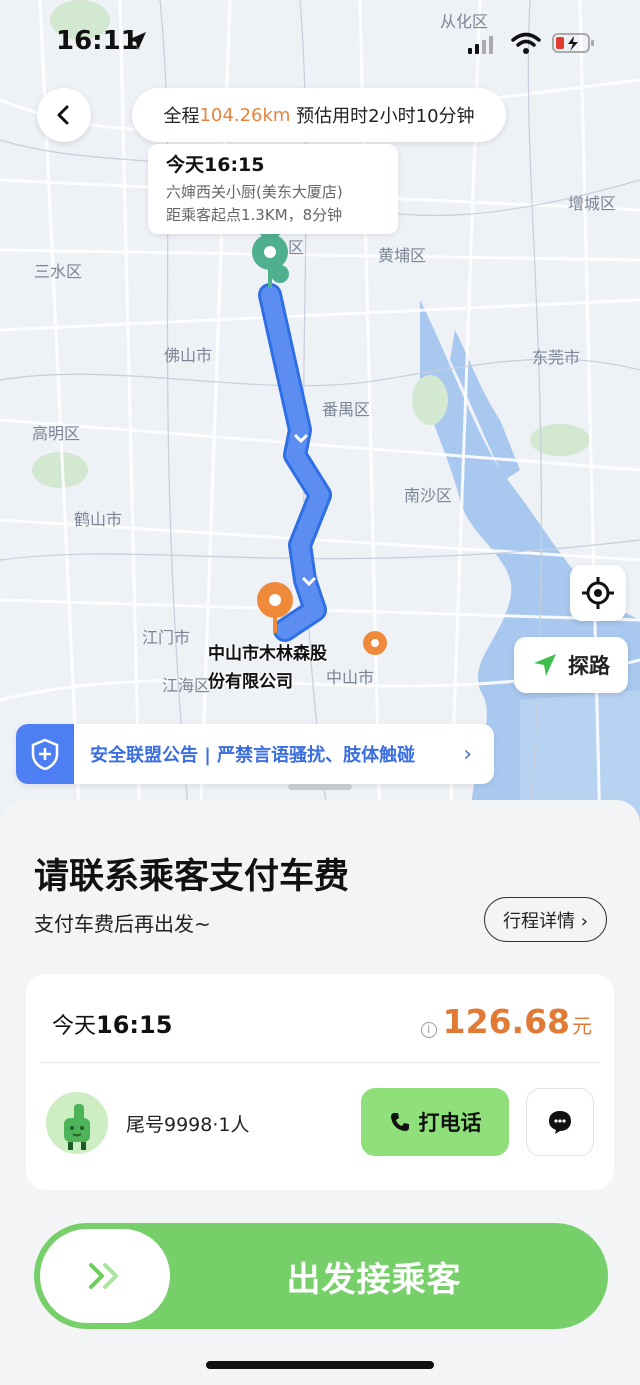  I want to click on call-button: 打电话, so click(435, 1122).